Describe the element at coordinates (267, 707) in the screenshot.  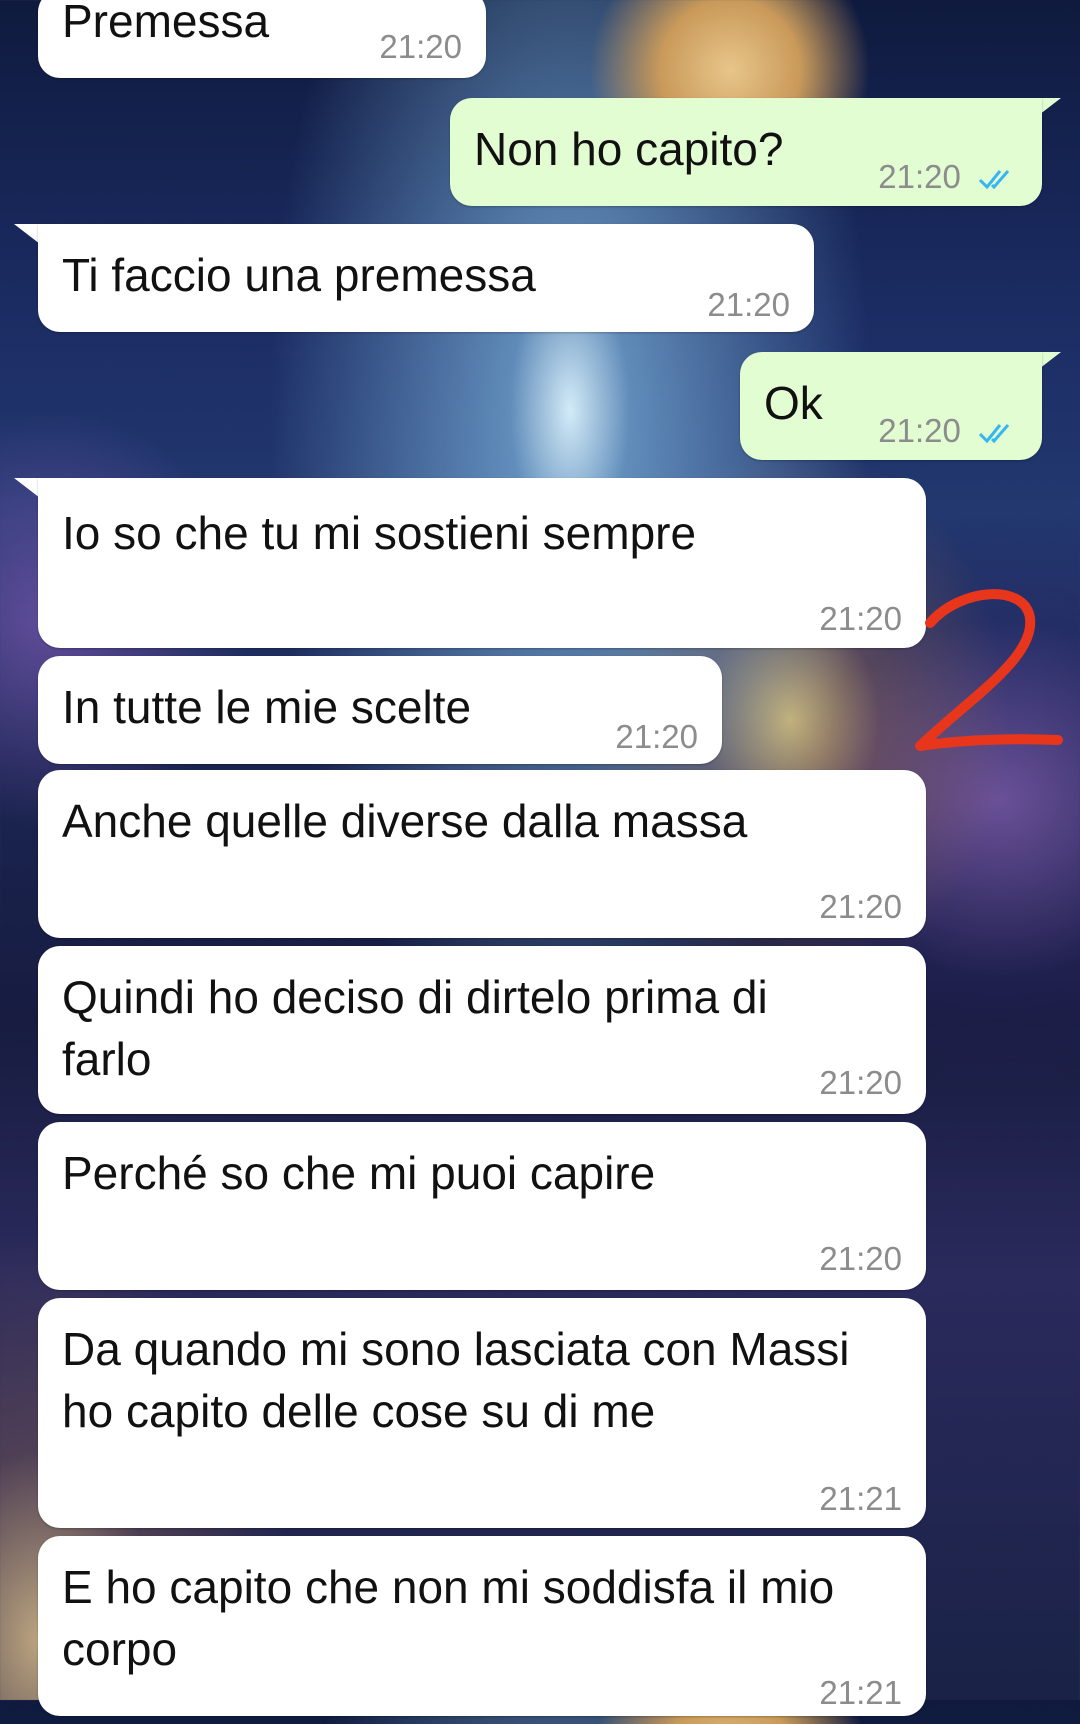
I see `message-text: In tutte le mie scelte` at that location.